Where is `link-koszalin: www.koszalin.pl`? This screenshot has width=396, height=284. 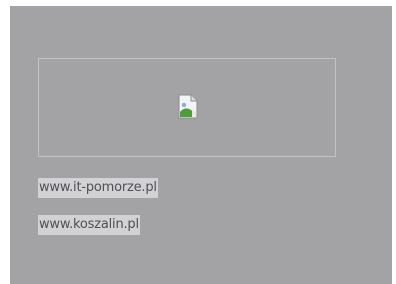
link-koszalin: www.koszalin.pl is located at coordinates (89, 225).